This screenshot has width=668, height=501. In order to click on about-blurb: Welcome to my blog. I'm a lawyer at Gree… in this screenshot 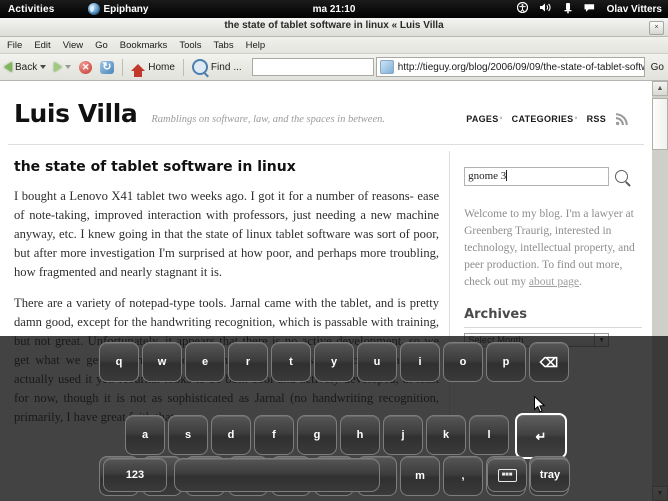, I will do `click(553, 248)`.